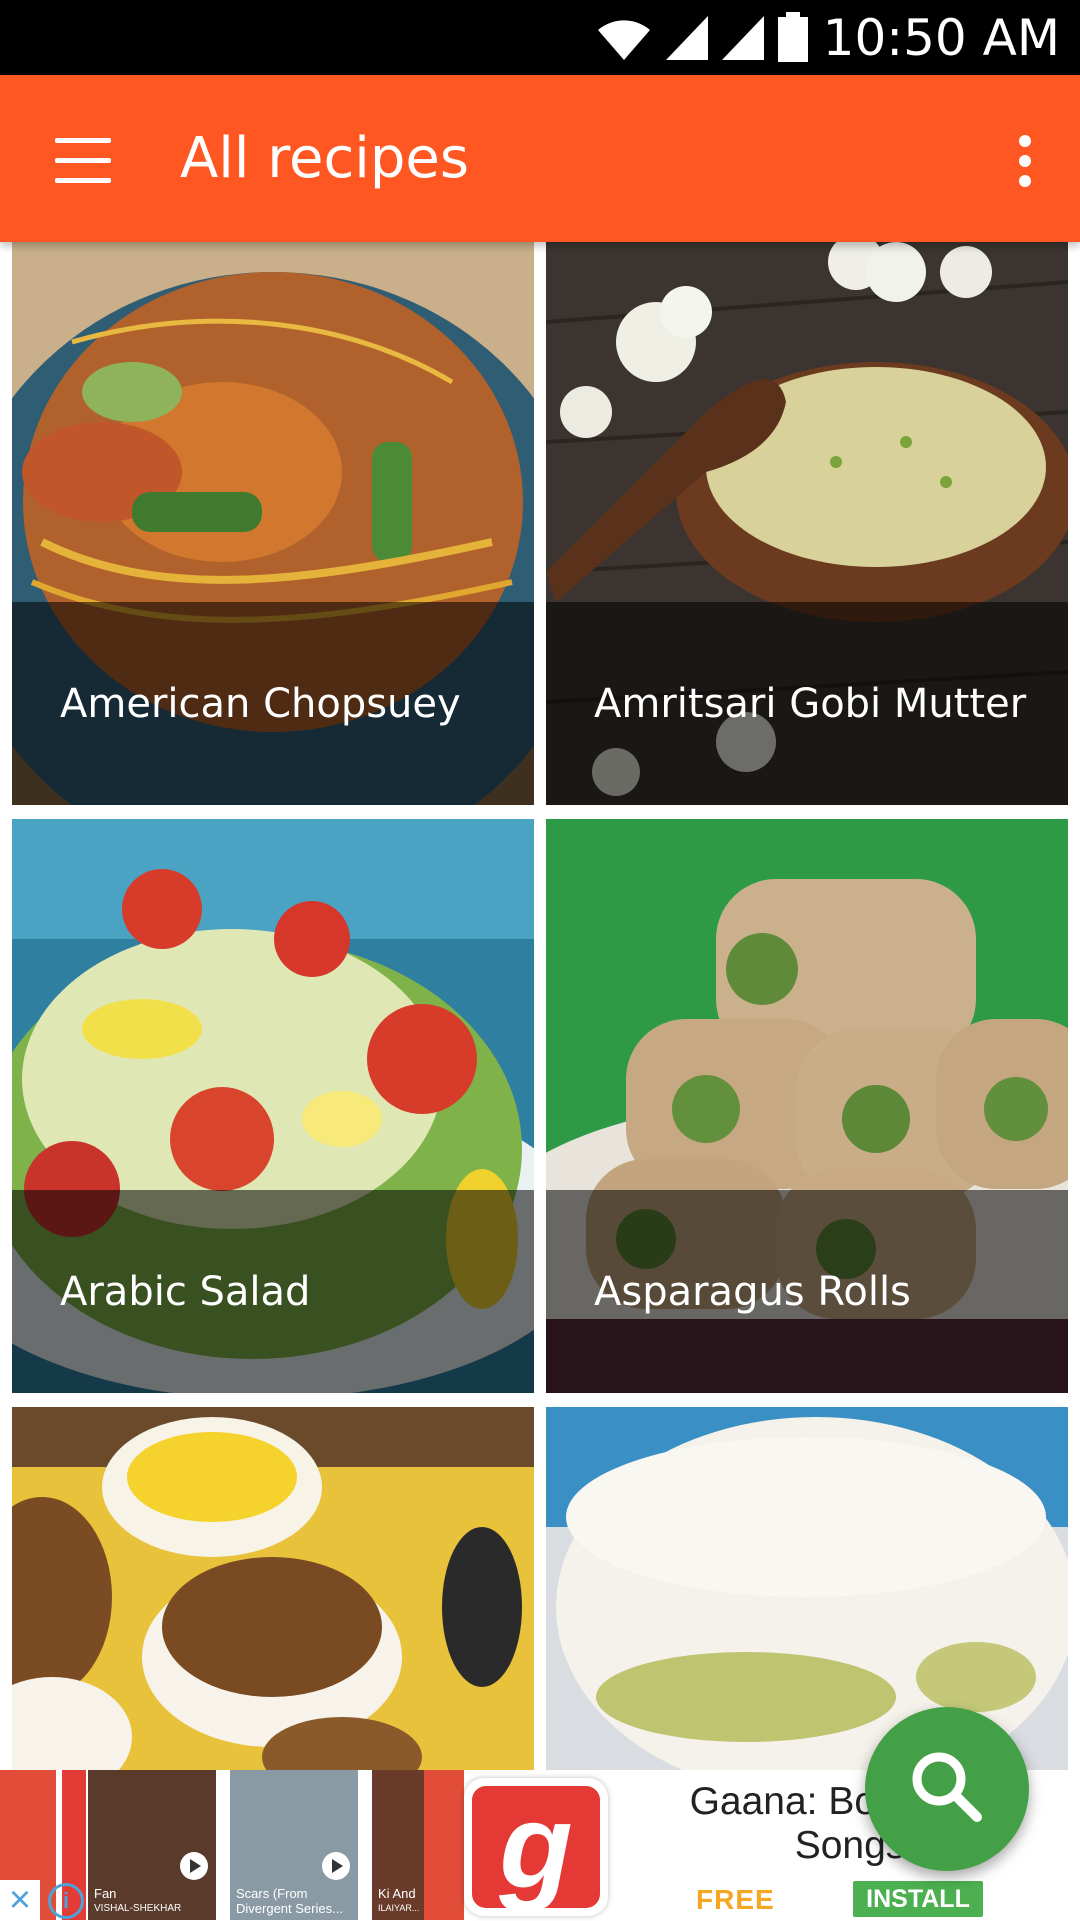 The height and width of the screenshot is (1921, 1080). I want to click on battery-icon, so click(793, 37).